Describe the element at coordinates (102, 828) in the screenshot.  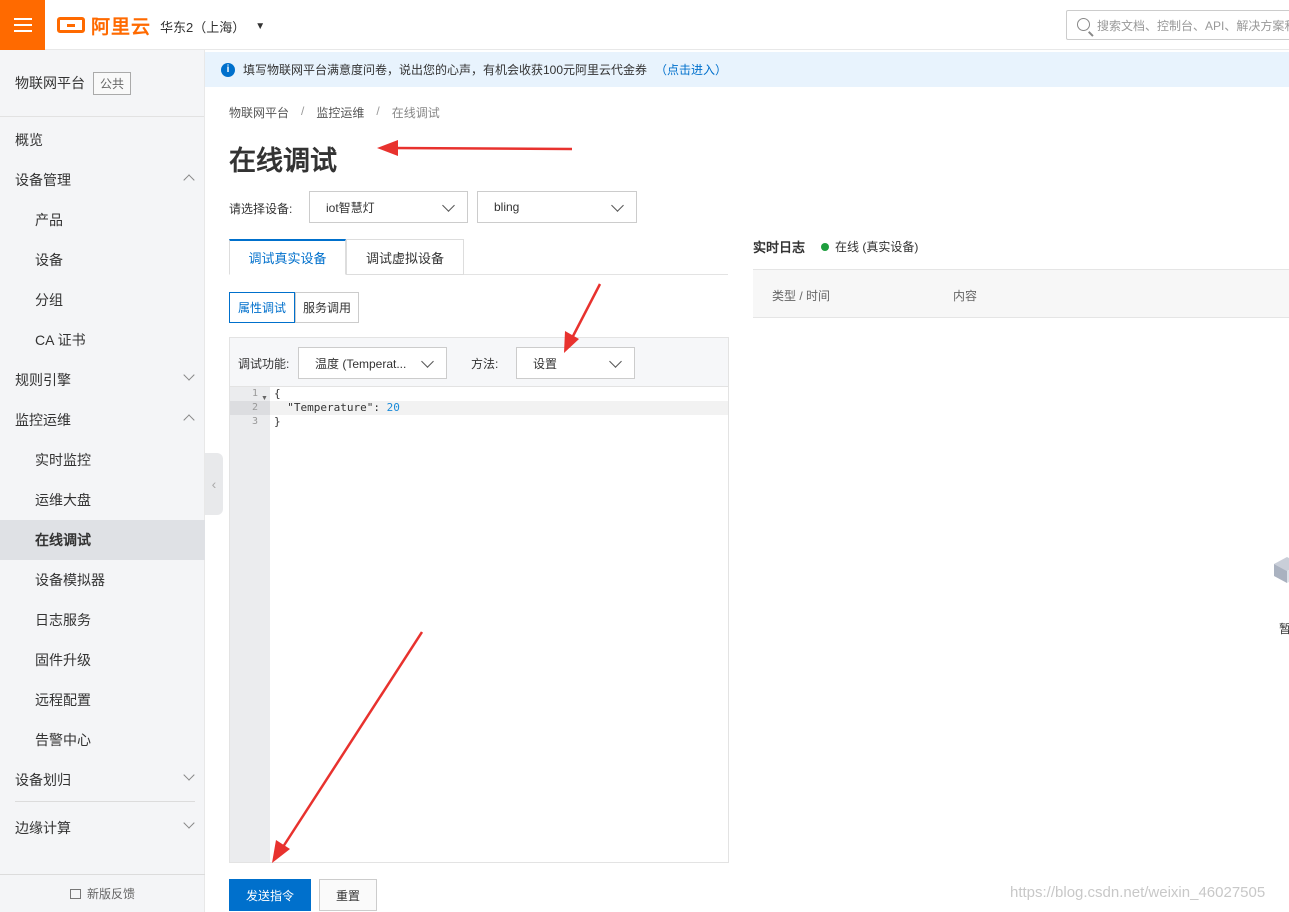
I see `sidebar-item: 边缘计算` at that location.